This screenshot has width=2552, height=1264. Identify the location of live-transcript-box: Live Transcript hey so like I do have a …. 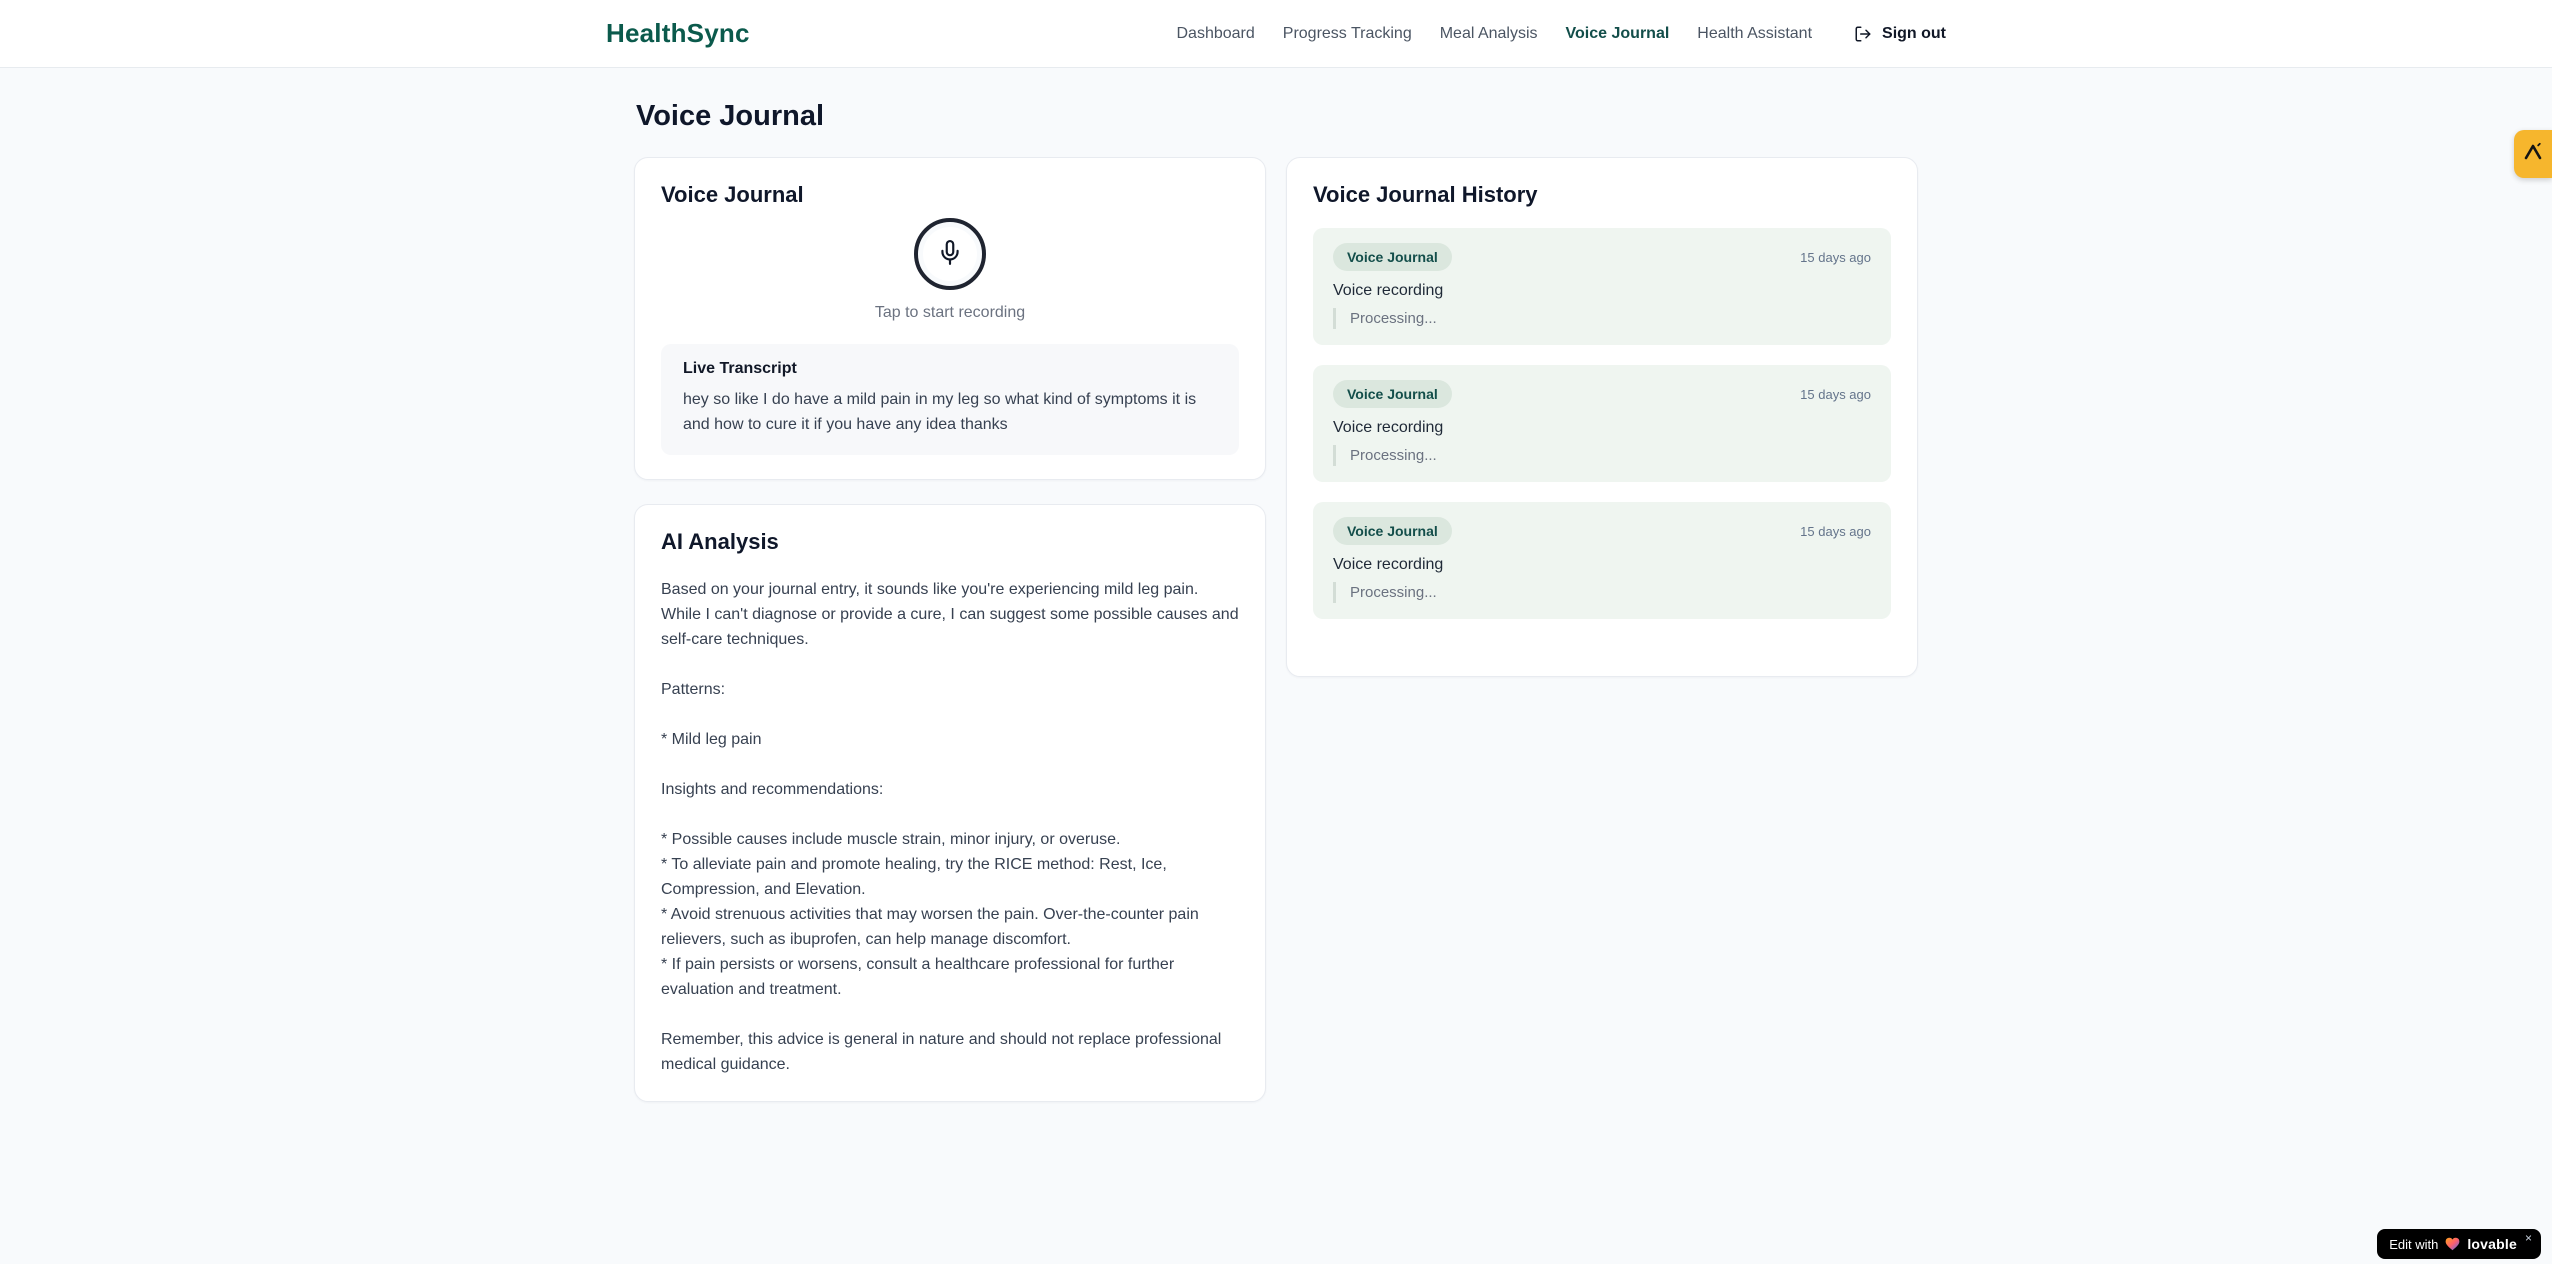
(950, 399).